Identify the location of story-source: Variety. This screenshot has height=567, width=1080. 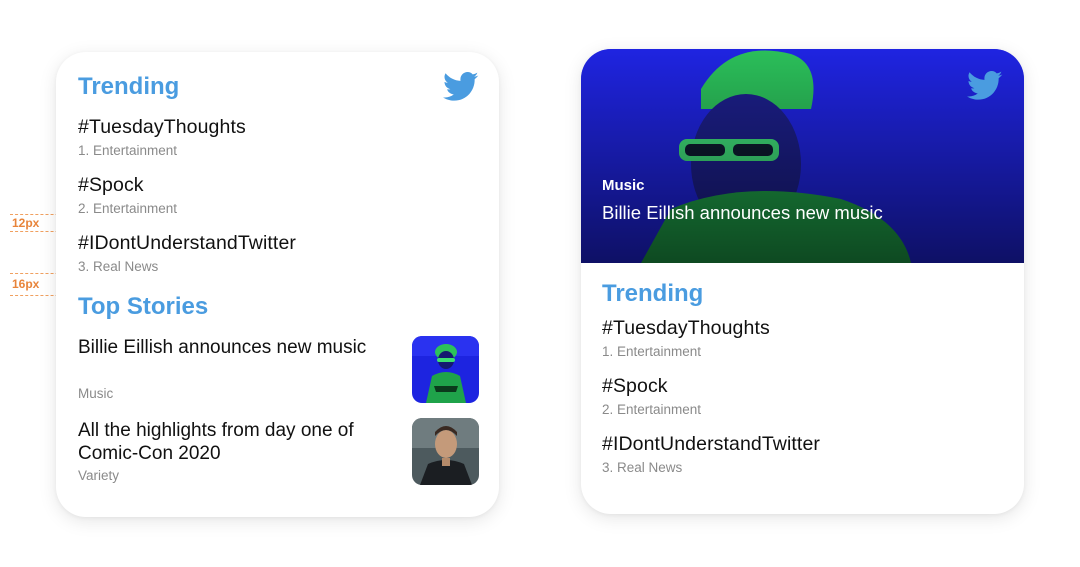
(99, 475).